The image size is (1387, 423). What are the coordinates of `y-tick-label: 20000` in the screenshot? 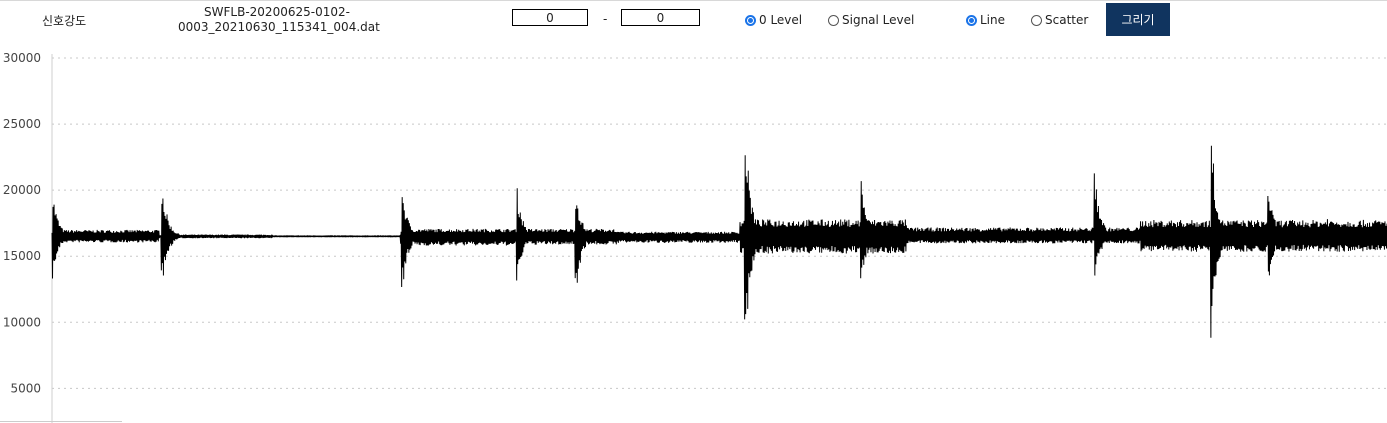 It's located at (22, 190).